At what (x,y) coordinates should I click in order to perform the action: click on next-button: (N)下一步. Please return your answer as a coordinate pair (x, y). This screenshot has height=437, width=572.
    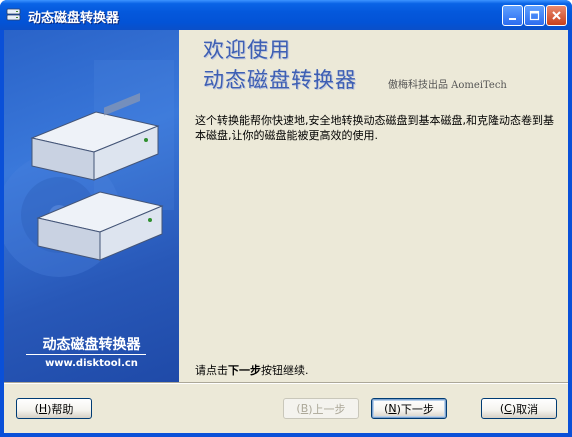
    Looking at the image, I should click on (409, 408).